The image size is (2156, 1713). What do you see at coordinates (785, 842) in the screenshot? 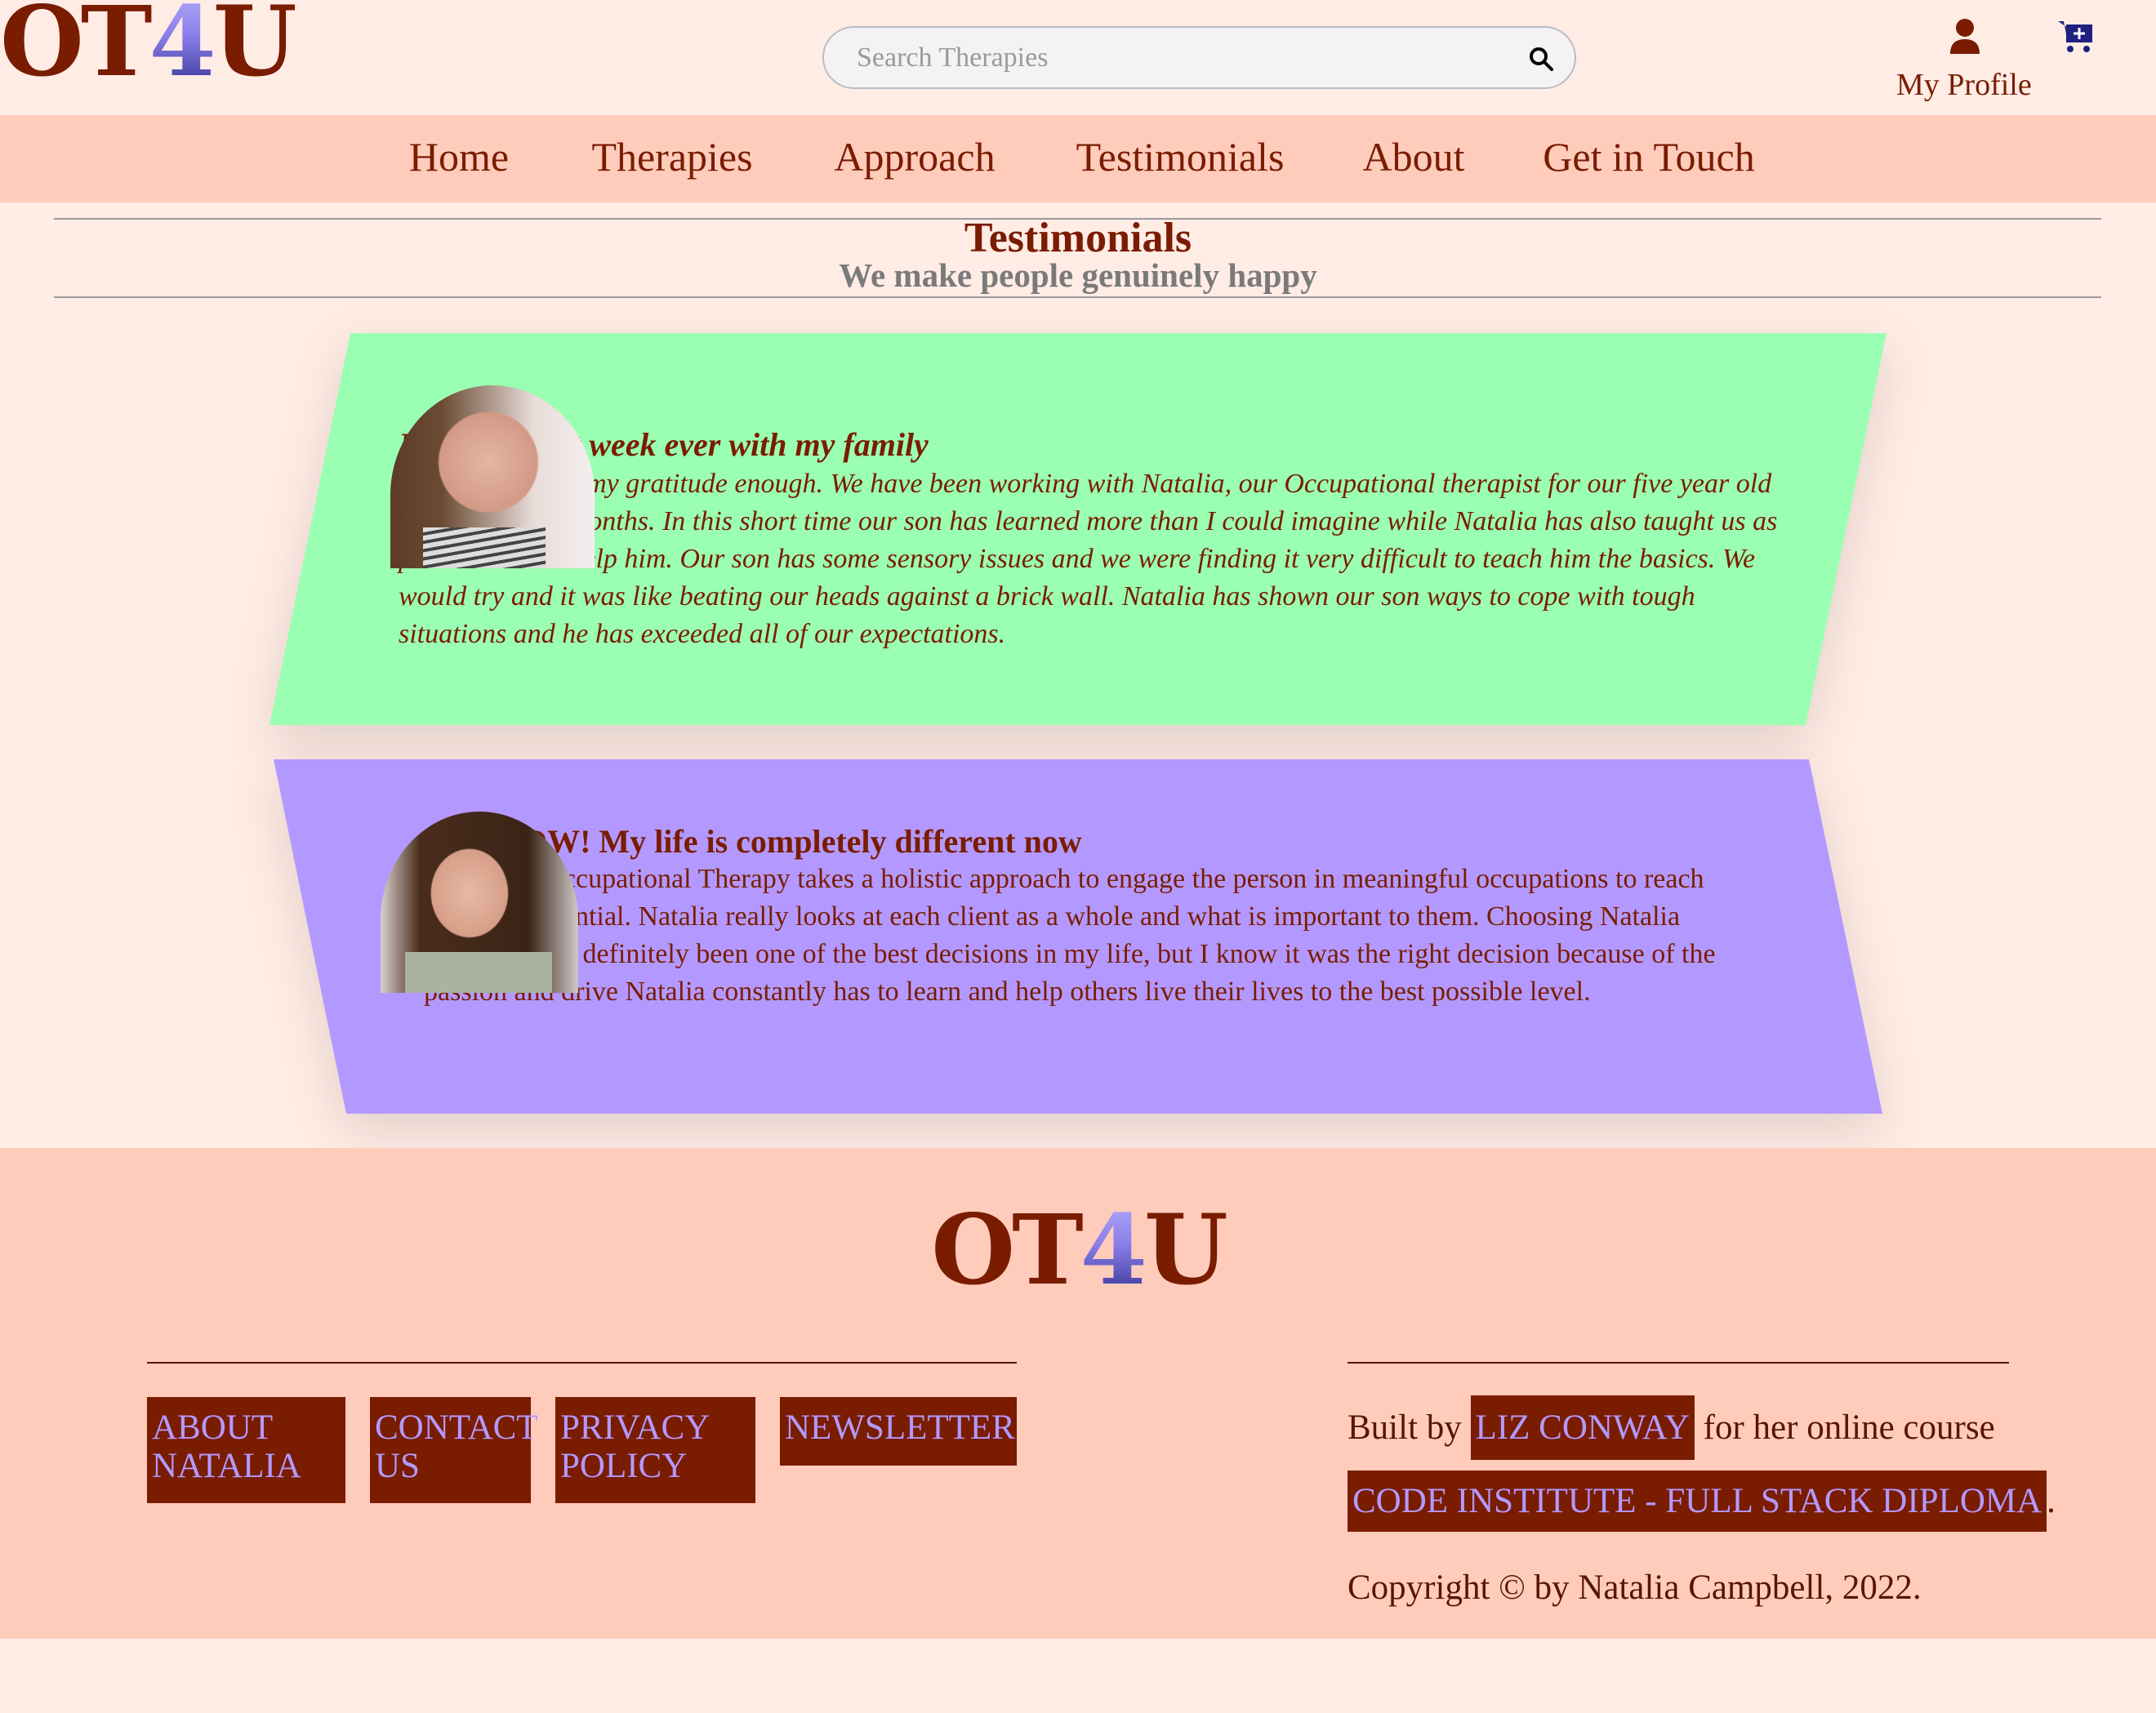
I see `testimonial-title: WOW! My life is completely different now` at bounding box center [785, 842].